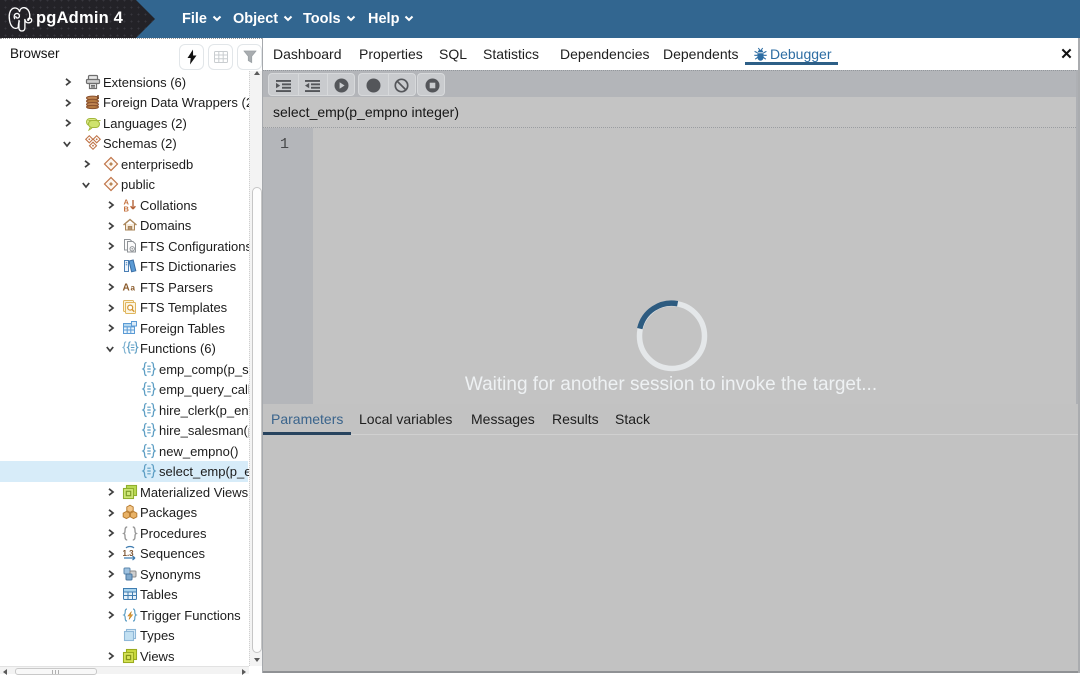 The image size is (1080, 675). I want to click on svg-text: a, so click(133, 287).